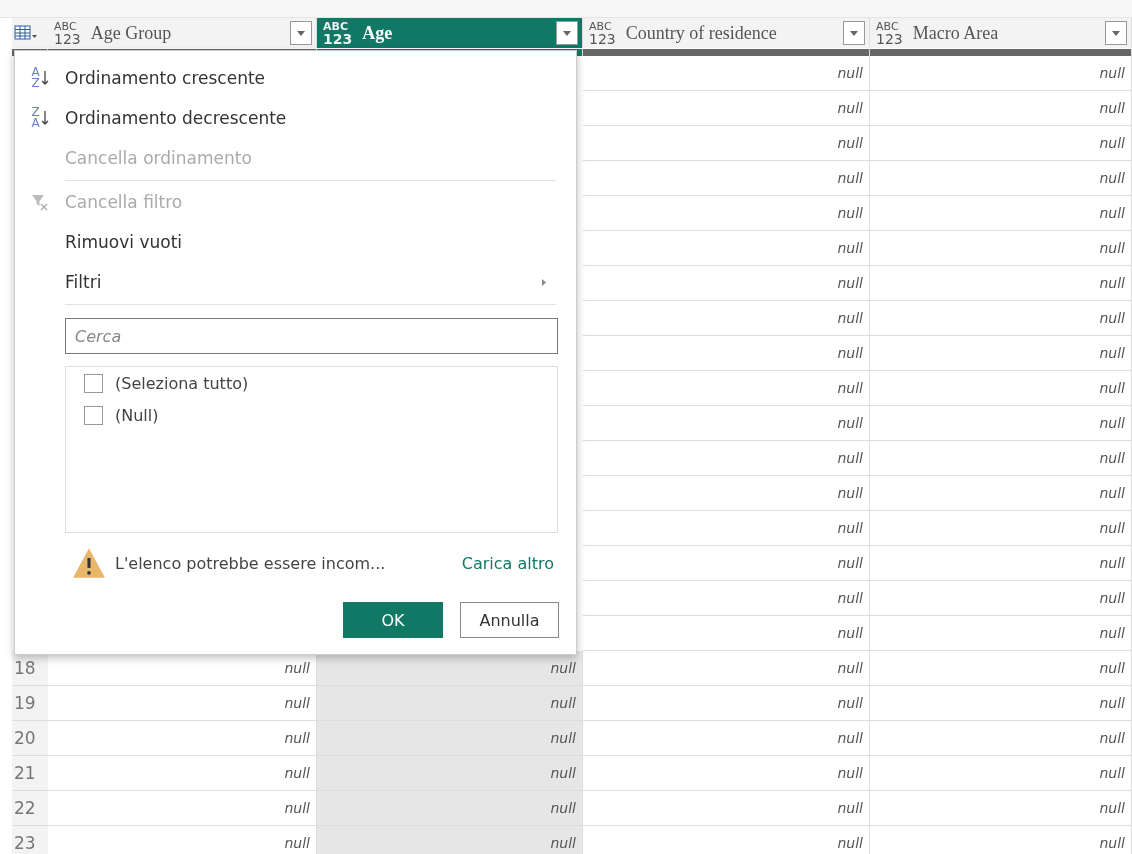  What do you see at coordinates (295, 118) in the screenshot?
I see `menu-item: Z A Ordinamento decrescente` at bounding box center [295, 118].